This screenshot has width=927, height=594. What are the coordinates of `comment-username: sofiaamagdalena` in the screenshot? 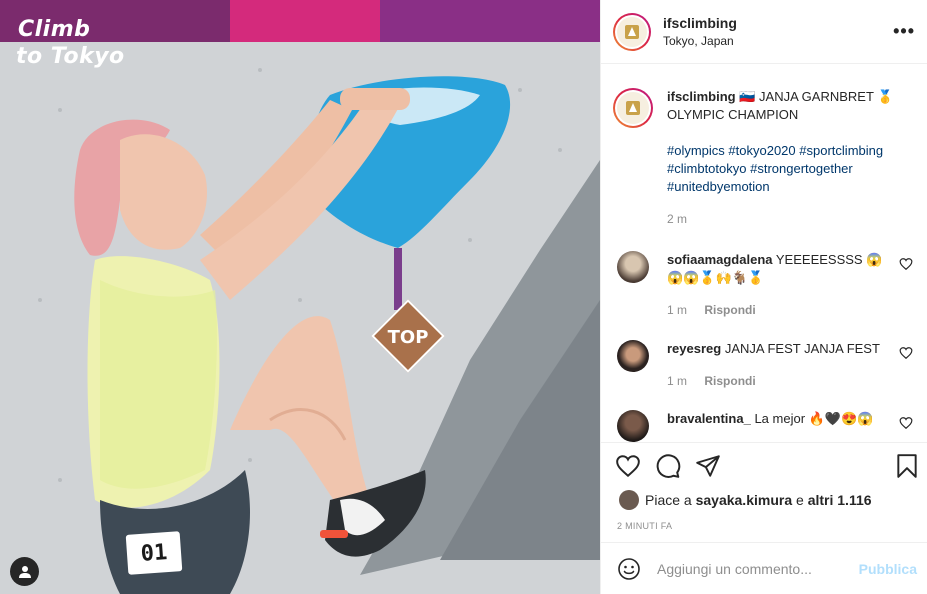 It's located at (720, 259).